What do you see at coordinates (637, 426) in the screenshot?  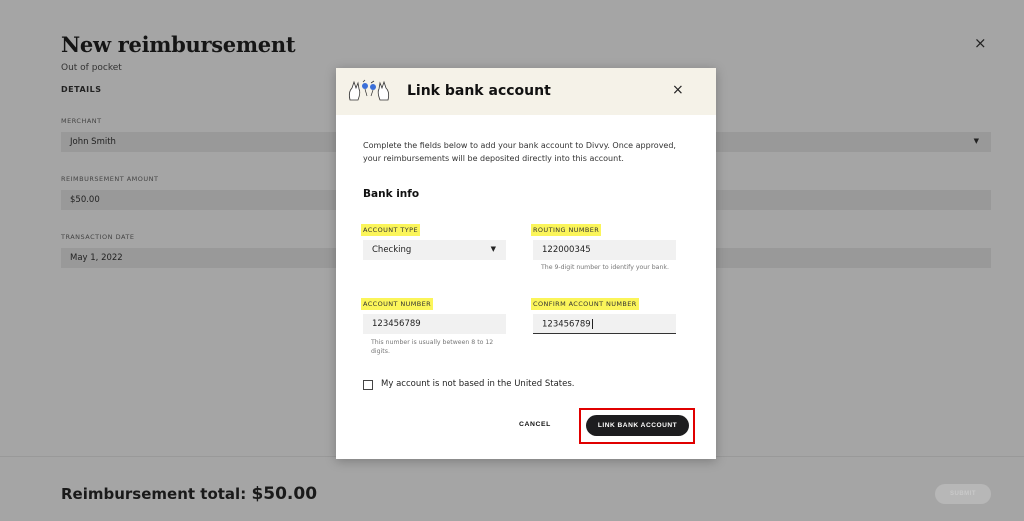 I see `annotation-highlight-box` at bounding box center [637, 426].